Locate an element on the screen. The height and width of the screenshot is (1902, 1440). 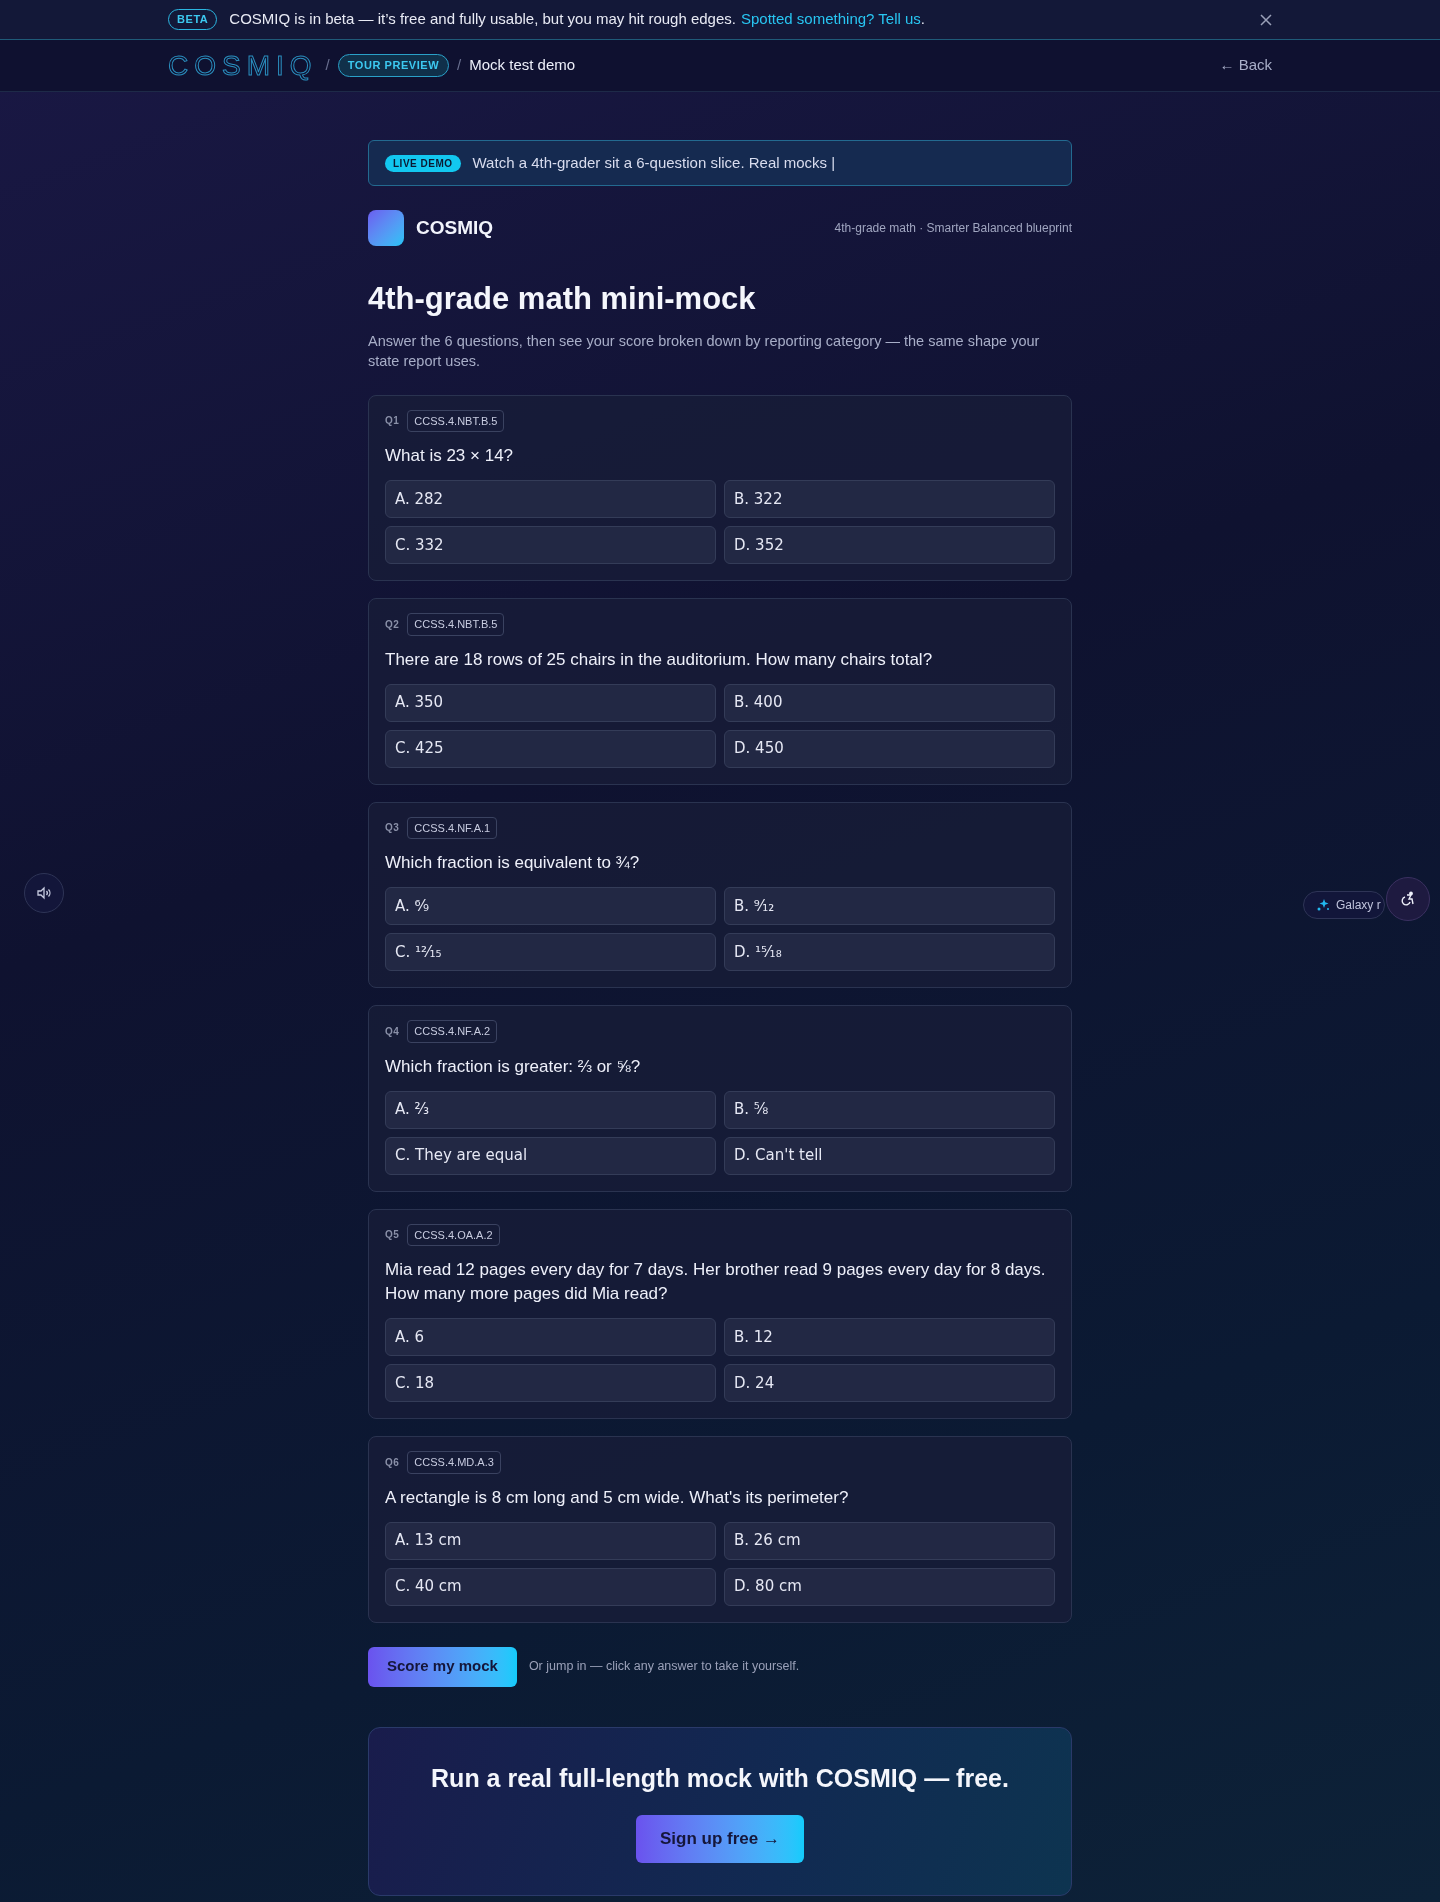
answer-option: B. ⁹⁄₁₂ is located at coordinates (889, 906).